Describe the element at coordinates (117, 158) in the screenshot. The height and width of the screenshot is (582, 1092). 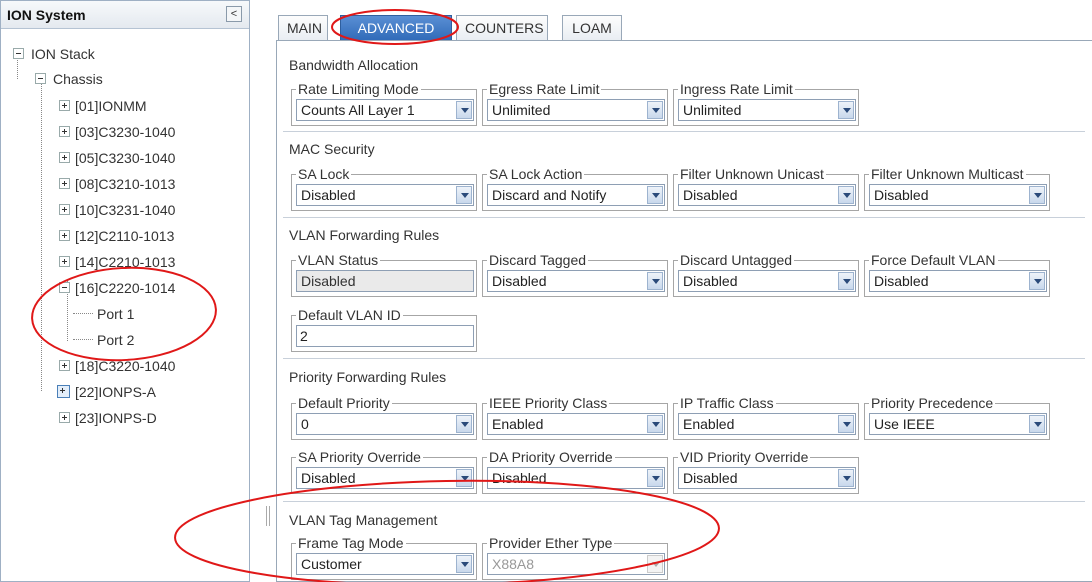
I see `tree-node-05: [05]C3230-1040` at that location.